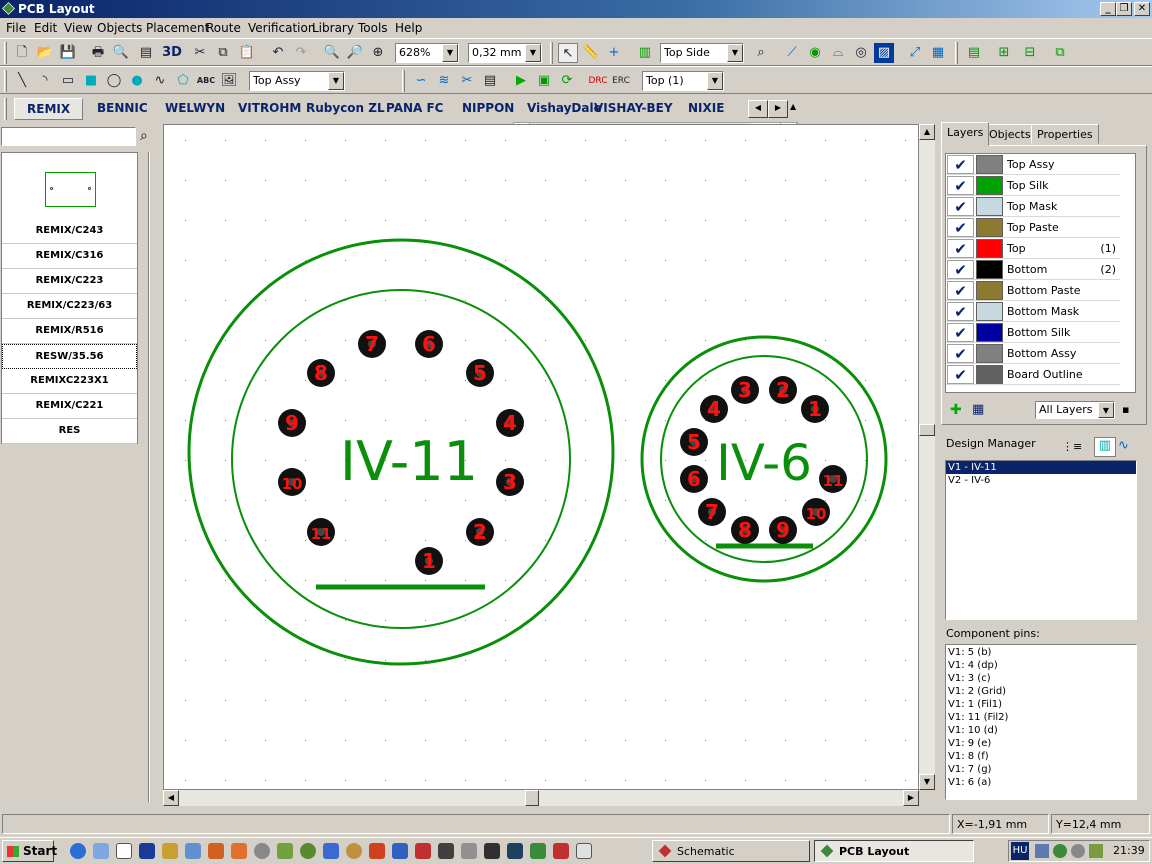 The image size is (1152, 864). What do you see at coordinates (1041, 717) in the screenshot?
I see `list-item: V1: 11 (Fil2)` at bounding box center [1041, 717].